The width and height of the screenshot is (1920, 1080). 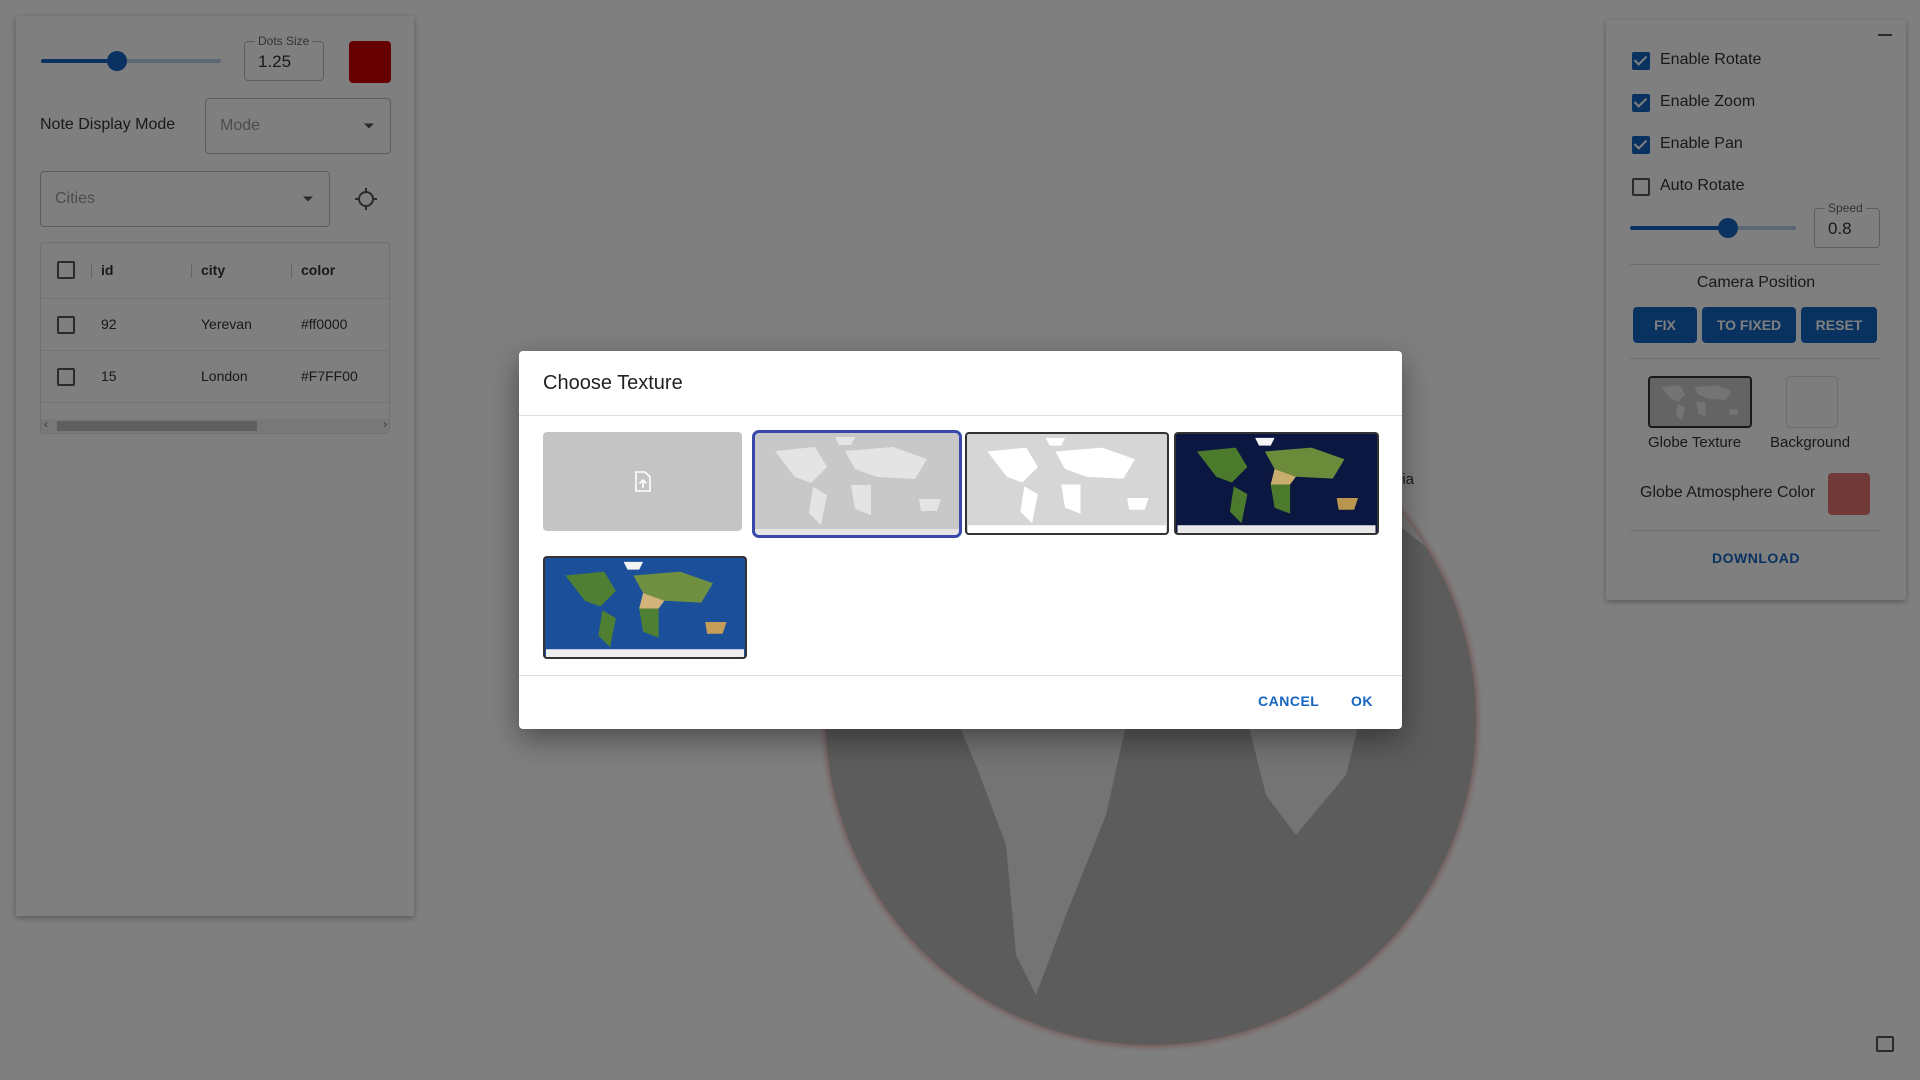 I want to click on white-gray-map-texture-tile, so click(x=1067, y=483).